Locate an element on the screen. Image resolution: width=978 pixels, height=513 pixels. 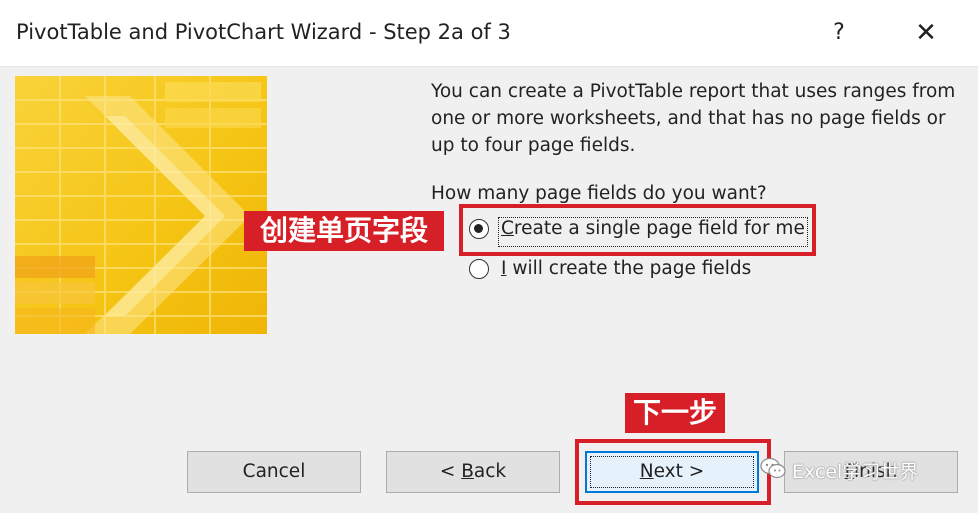
wizard-illustration is located at coordinates (141, 205).